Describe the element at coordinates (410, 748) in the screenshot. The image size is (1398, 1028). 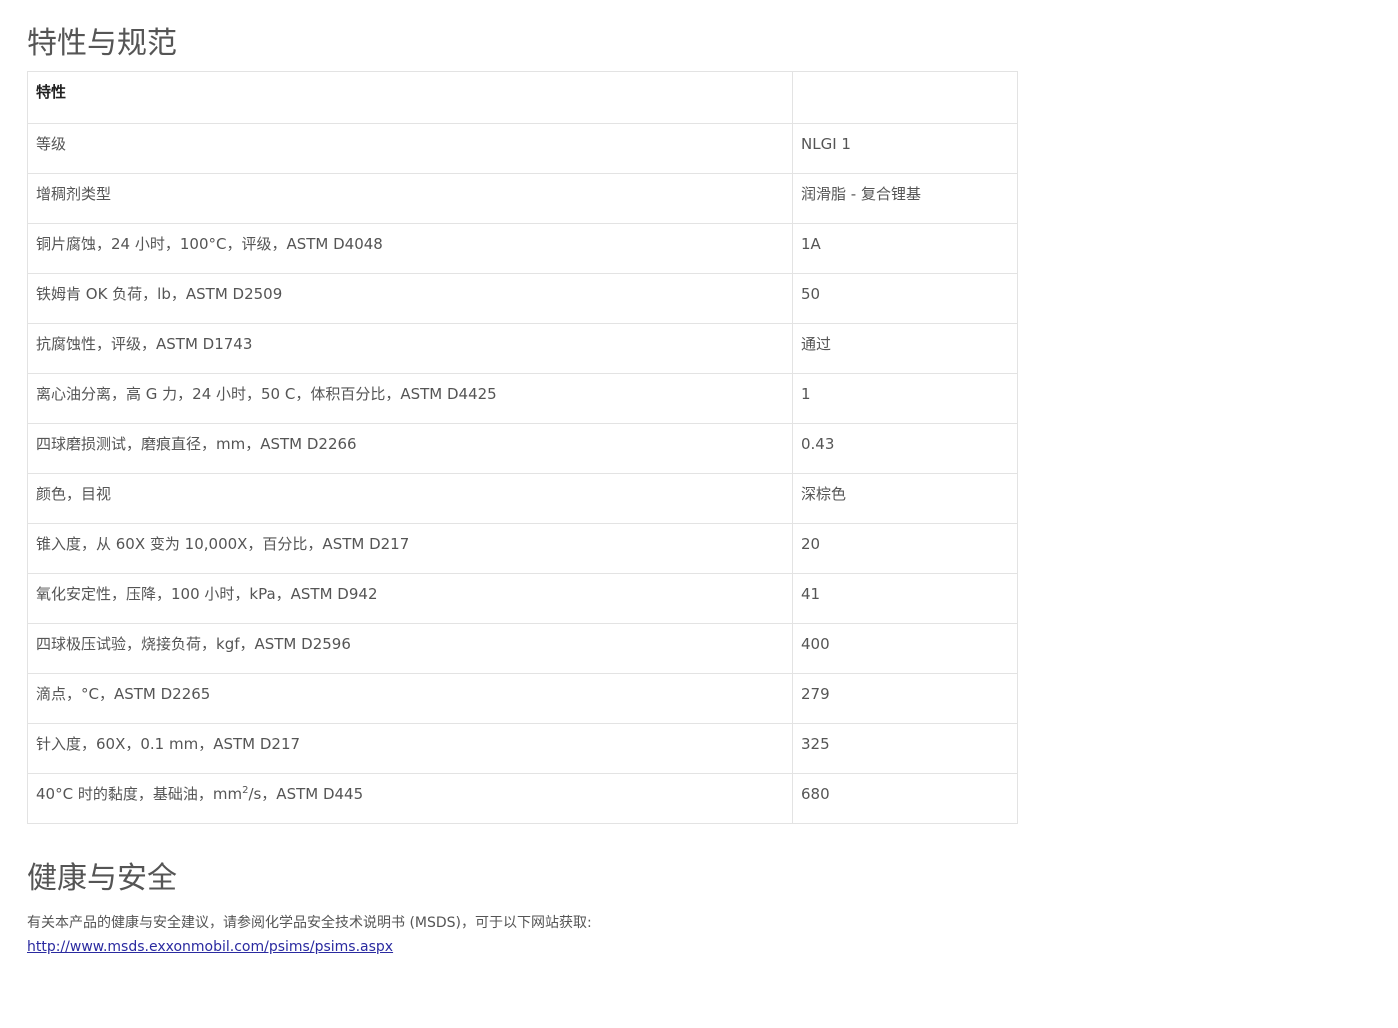
I see `property-cell: 针入度，60X，0.1 mm，ASTM D217` at that location.